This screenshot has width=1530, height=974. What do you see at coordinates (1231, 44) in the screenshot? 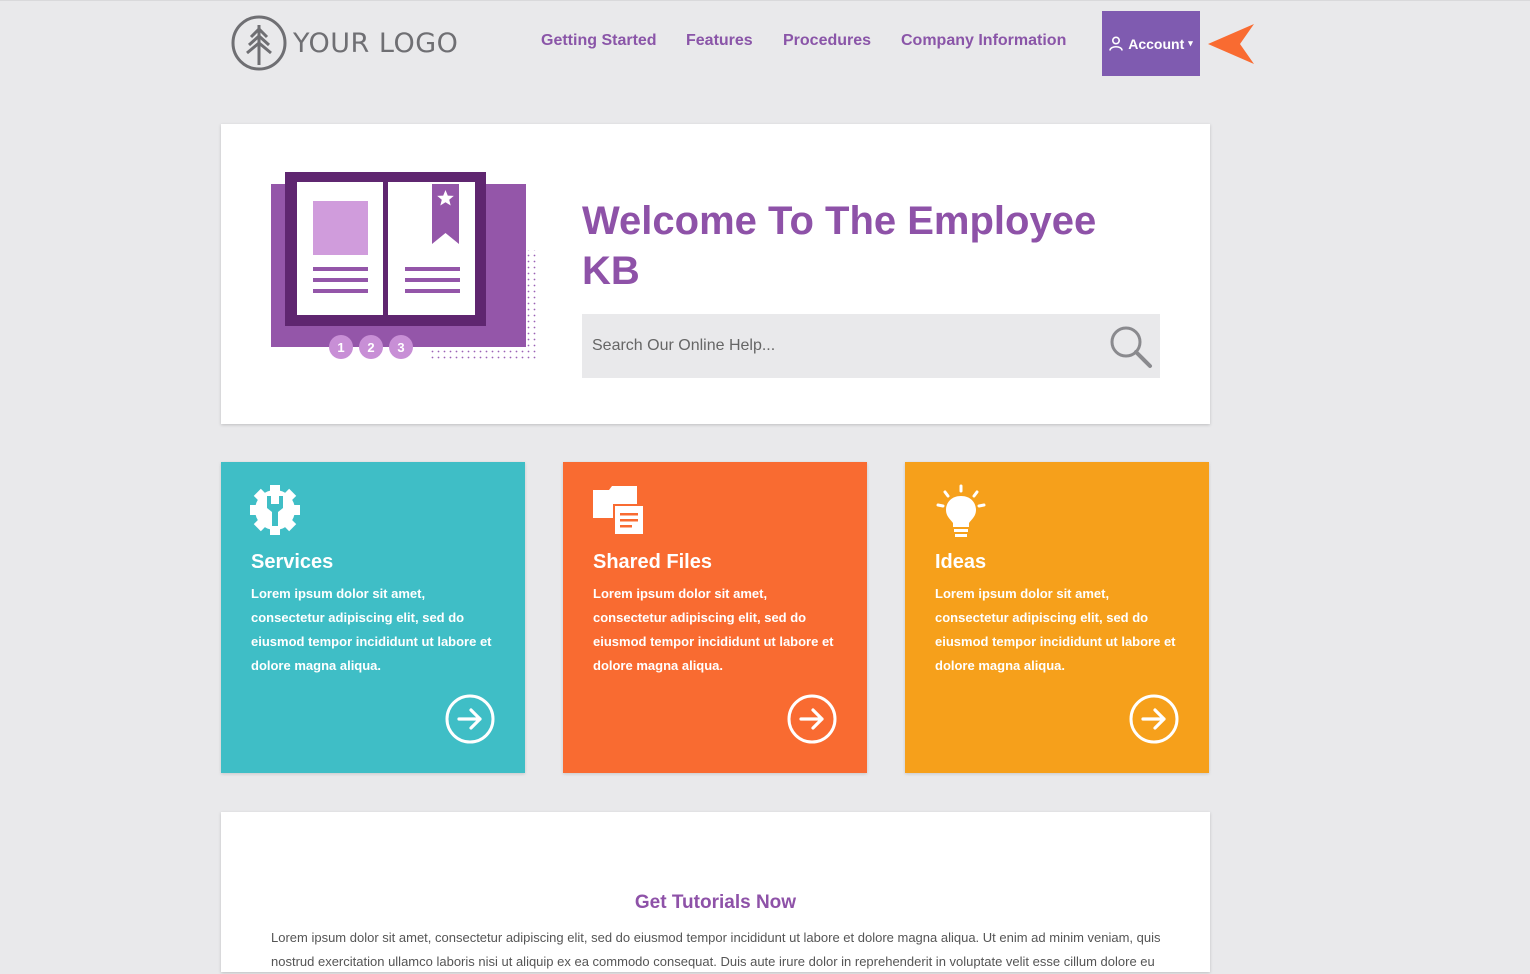
I see `pointer-arrow-icon` at bounding box center [1231, 44].